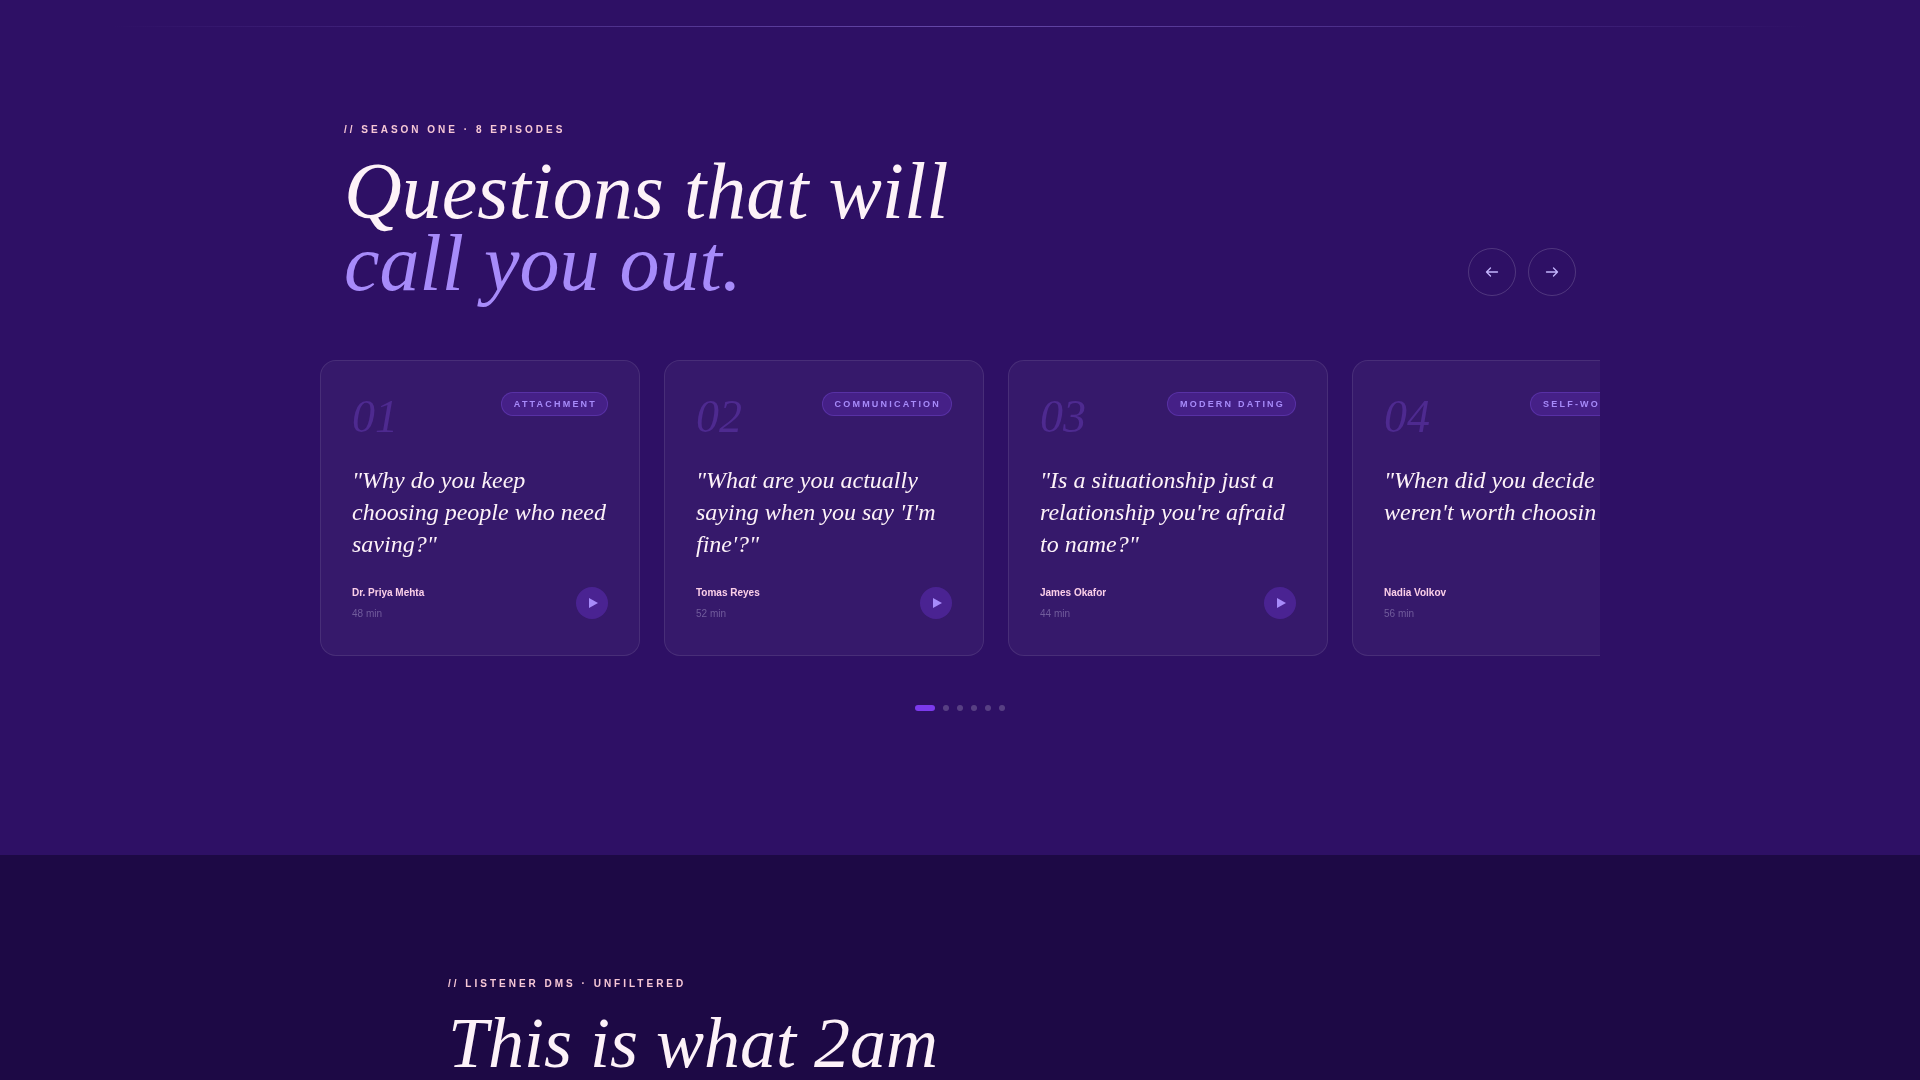 This screenshot has height=1080, width=1920. What do you see at coordinates (1399, 614) in the screenshot?
I see `episode-duration: 56 min` at bounding box center [1399, 614].